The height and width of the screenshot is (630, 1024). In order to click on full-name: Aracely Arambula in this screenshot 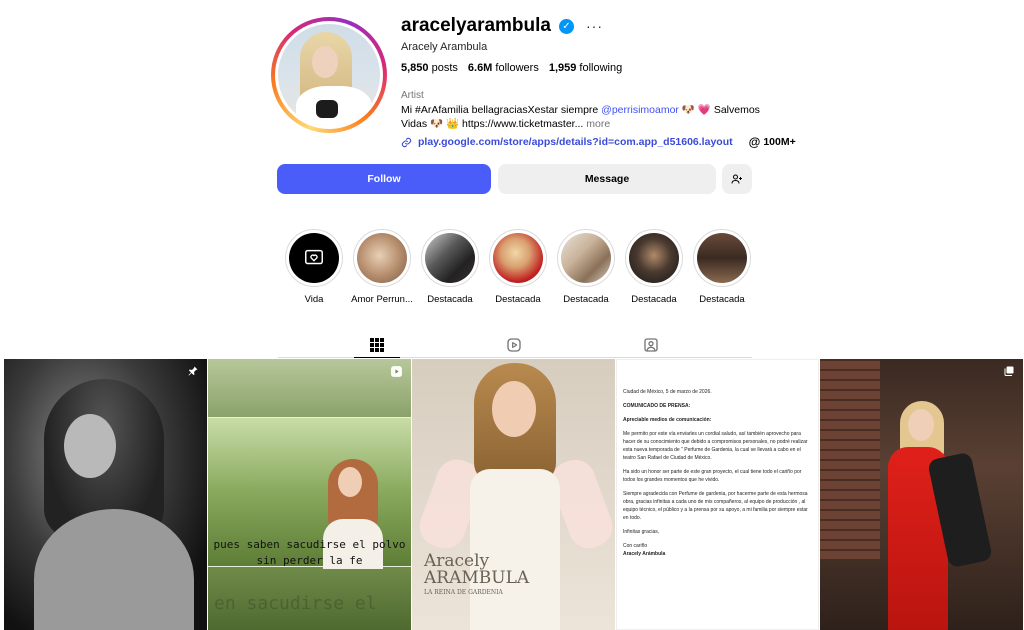, I will do `click(444, 47)`.